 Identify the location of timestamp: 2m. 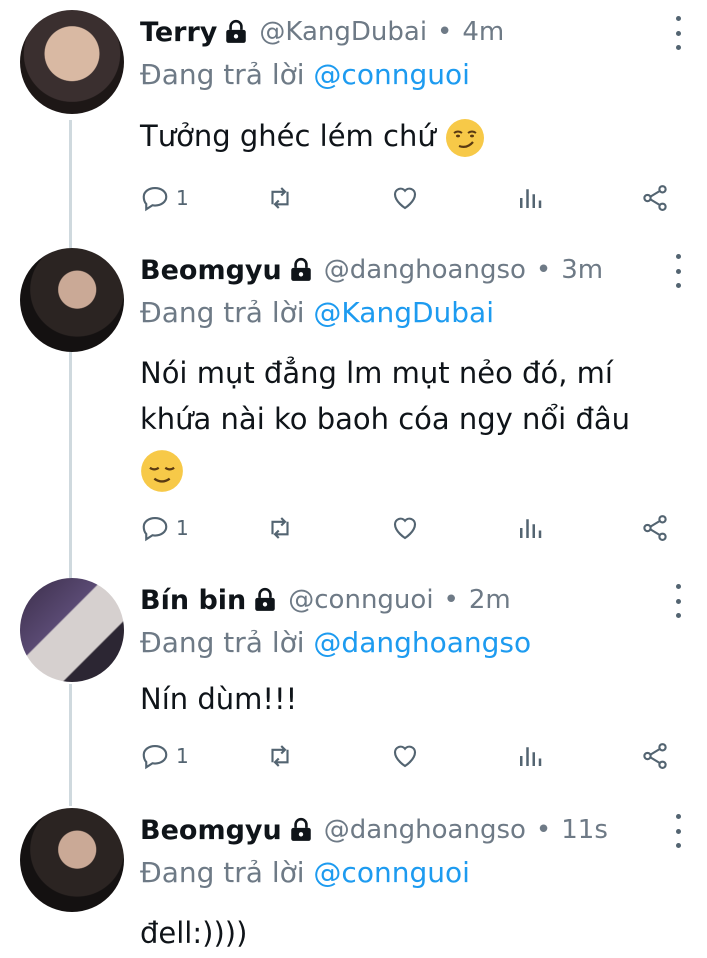
(490, 600).